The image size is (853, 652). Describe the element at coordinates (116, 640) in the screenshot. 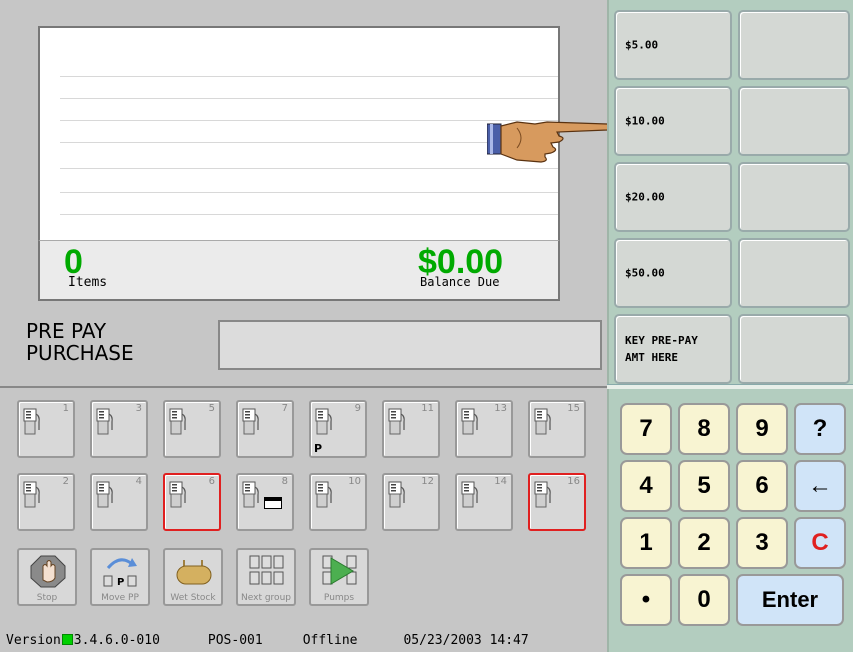

I see `version-number: 3.4.6.0-010` at that location.